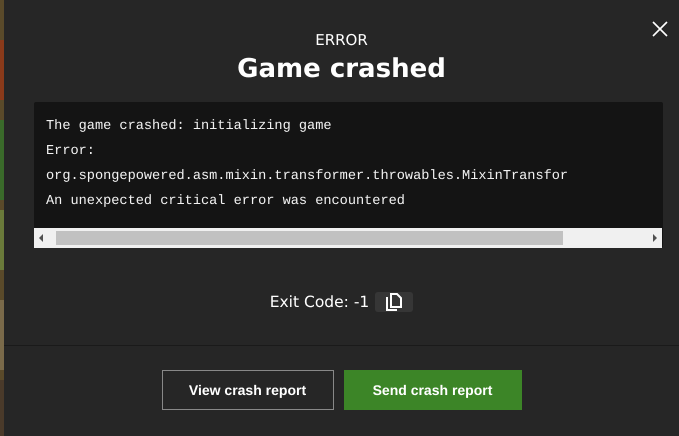 The width and height of the screenshot is (679, 436). What do you see at coordinates (341, 69) in the screenshot?
I see `dialog-title: Game crashed` at bounding box center [341, 69].